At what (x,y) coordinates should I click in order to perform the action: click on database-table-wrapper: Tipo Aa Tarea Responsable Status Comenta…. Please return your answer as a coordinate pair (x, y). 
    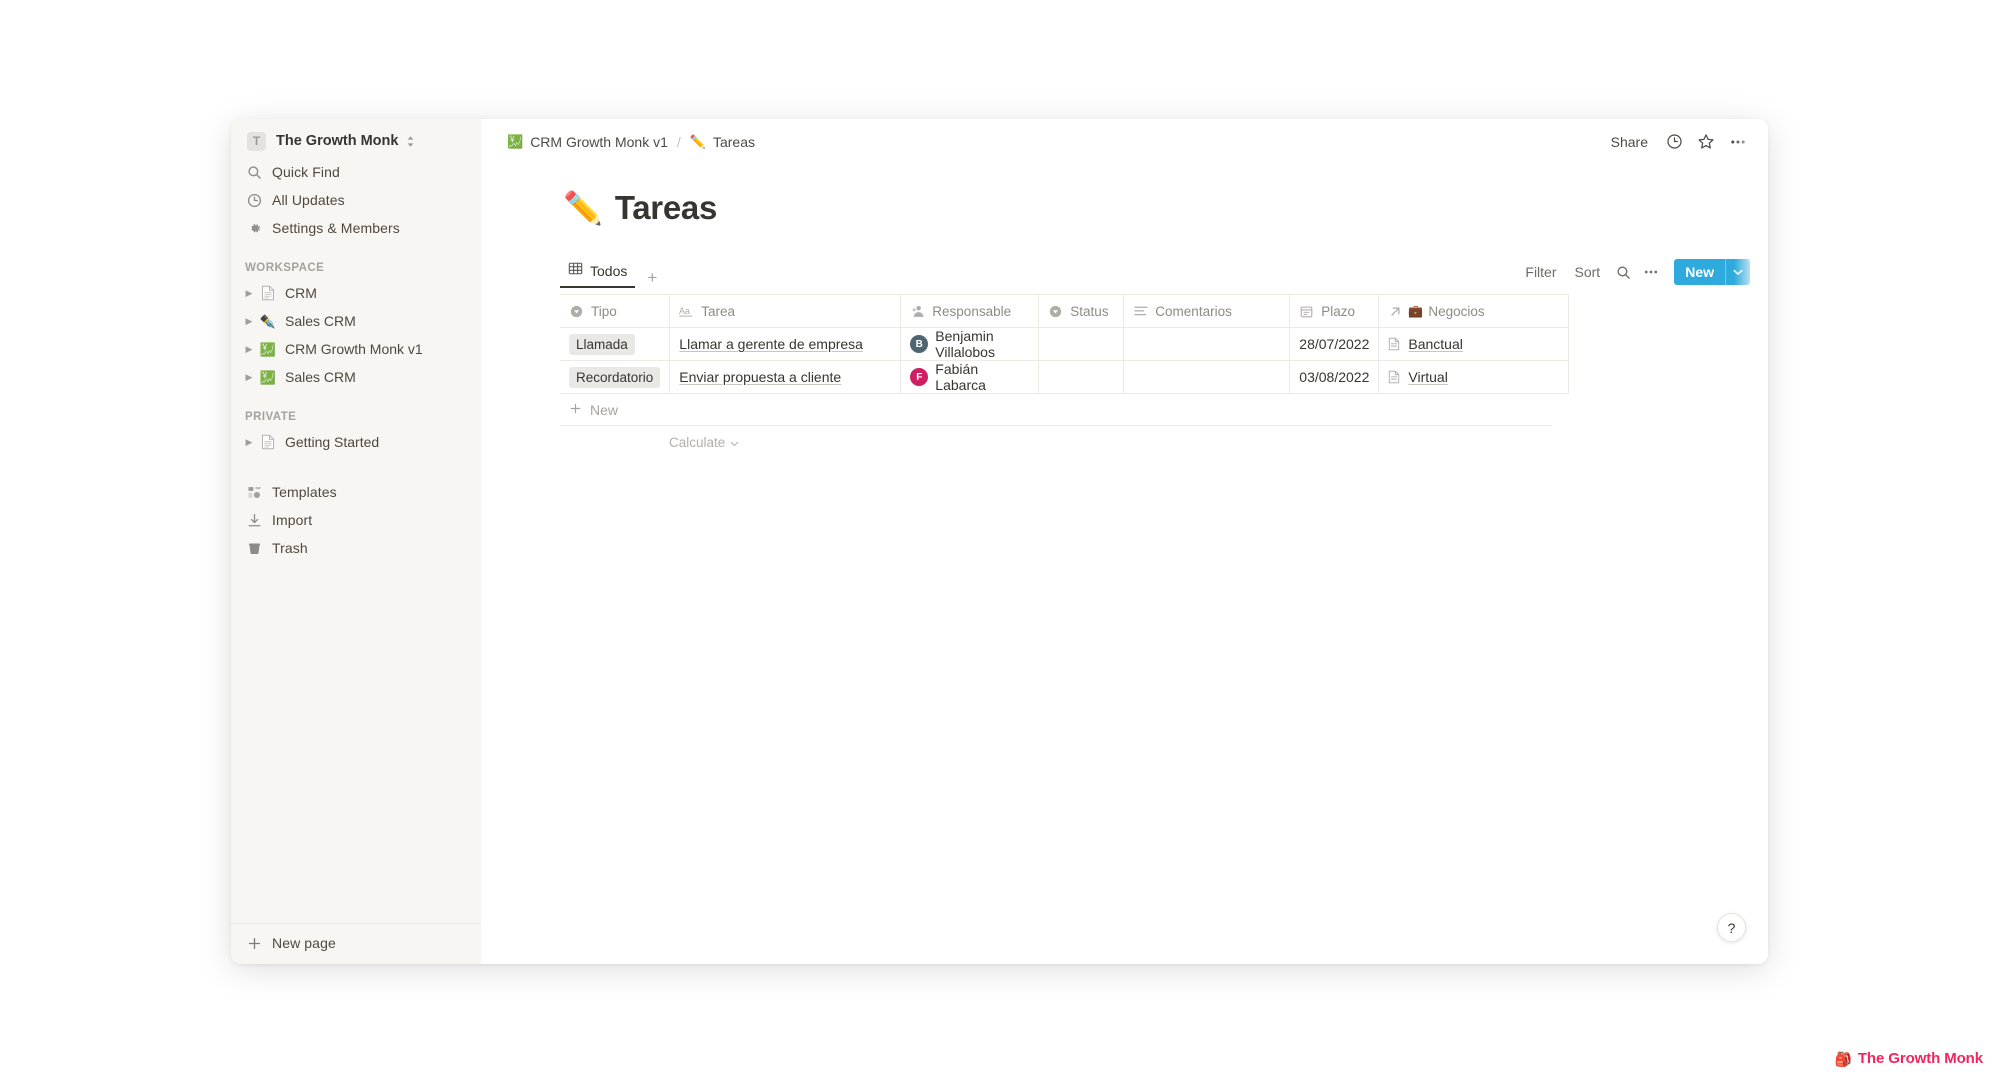
    Looking at the image, I should click on (1164, 376).